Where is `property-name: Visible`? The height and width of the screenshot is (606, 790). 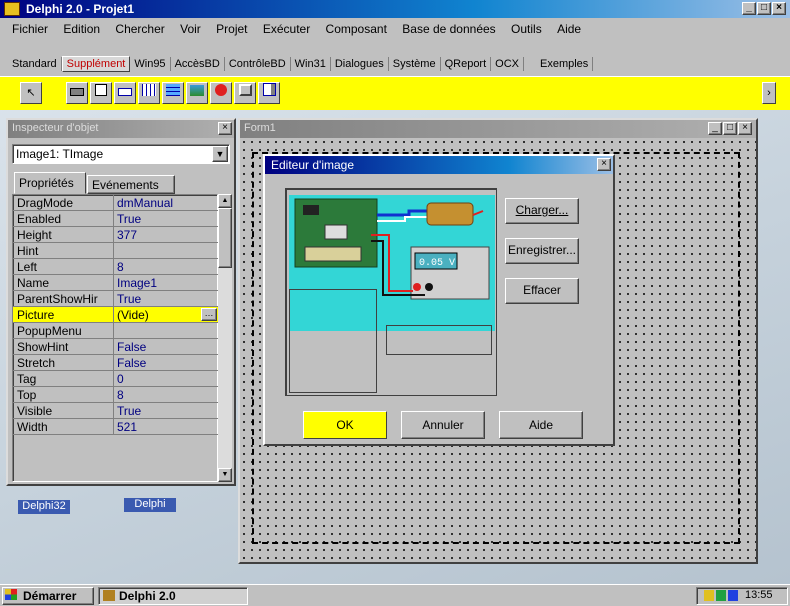 property-name: Visible is located at coordinates (35, 411).